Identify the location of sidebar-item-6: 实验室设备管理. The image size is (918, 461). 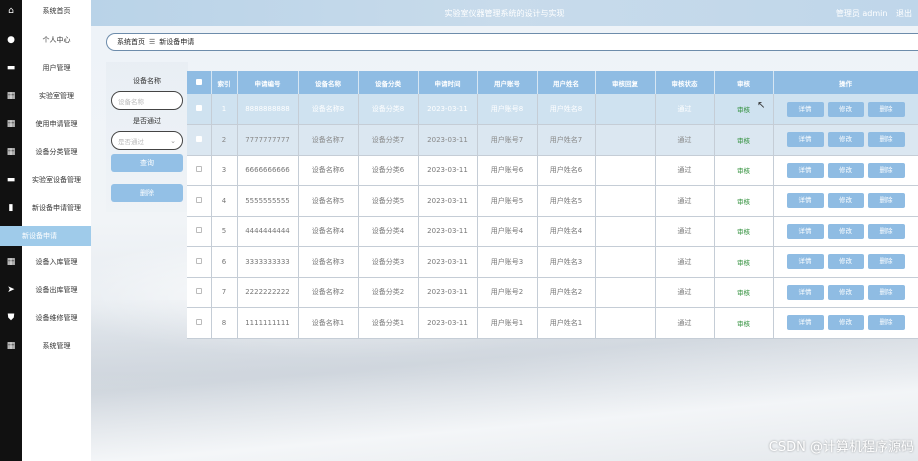
(56, 180).